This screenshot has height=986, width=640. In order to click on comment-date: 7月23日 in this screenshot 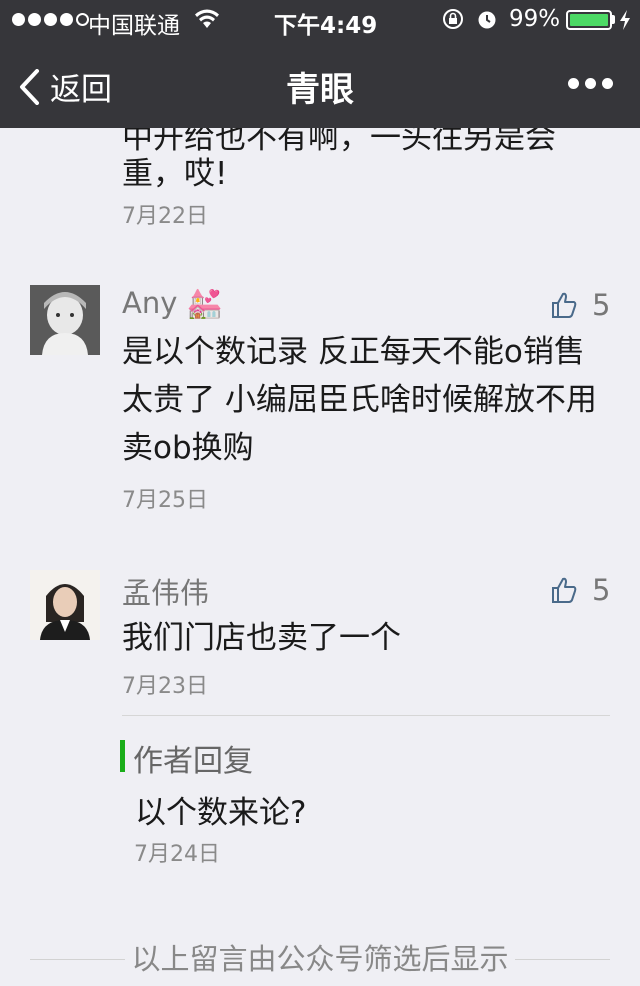, I will do `click(165, 686)`.